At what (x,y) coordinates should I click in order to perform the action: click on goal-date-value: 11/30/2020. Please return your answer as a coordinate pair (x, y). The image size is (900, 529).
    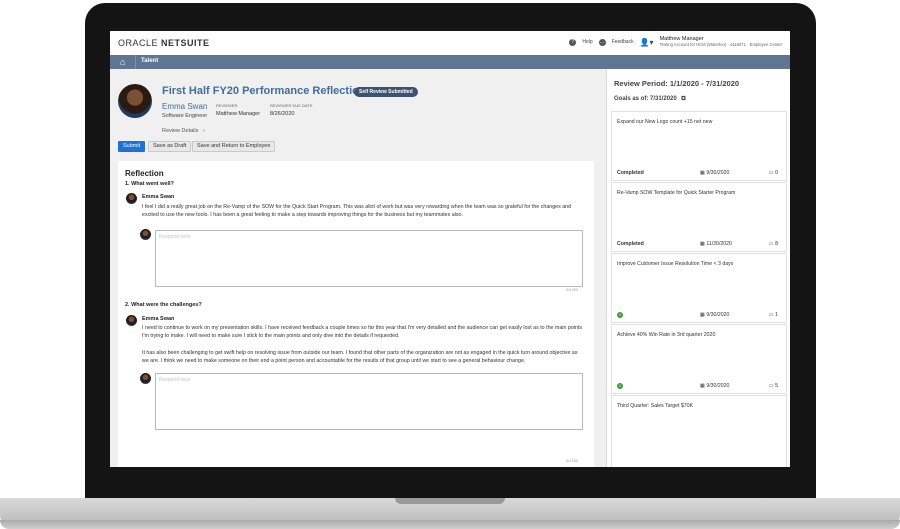
    Looking at the image, I should click on (719, 244).